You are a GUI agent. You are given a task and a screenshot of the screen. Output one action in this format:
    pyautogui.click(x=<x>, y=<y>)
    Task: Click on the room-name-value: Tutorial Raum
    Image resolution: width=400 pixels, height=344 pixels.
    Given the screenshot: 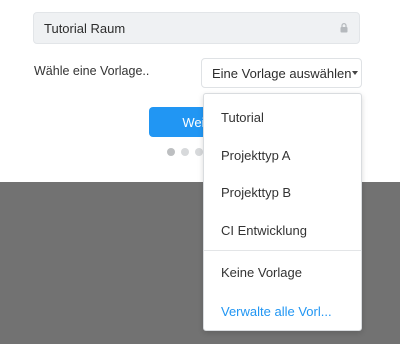 What is the action you would take?
    pyautogui.click(x=85, y=28)
    